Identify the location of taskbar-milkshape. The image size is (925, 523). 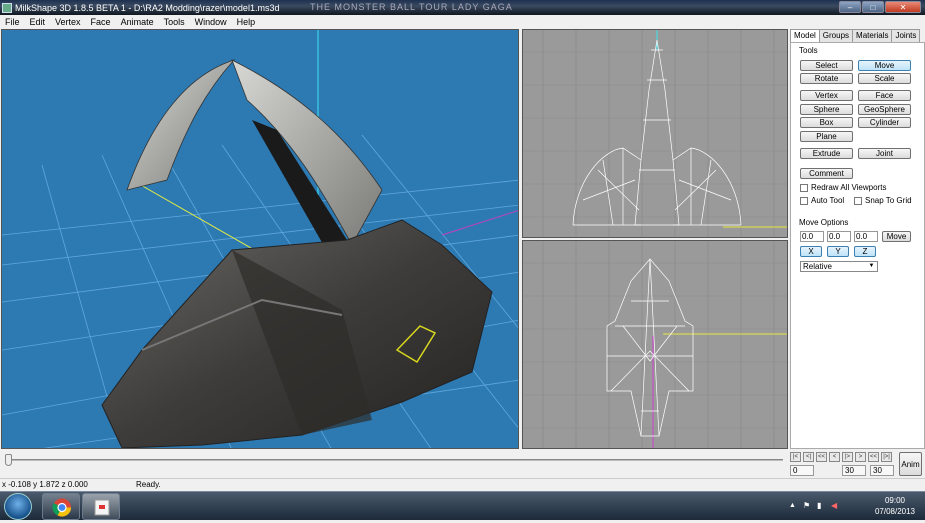
(101, 506).